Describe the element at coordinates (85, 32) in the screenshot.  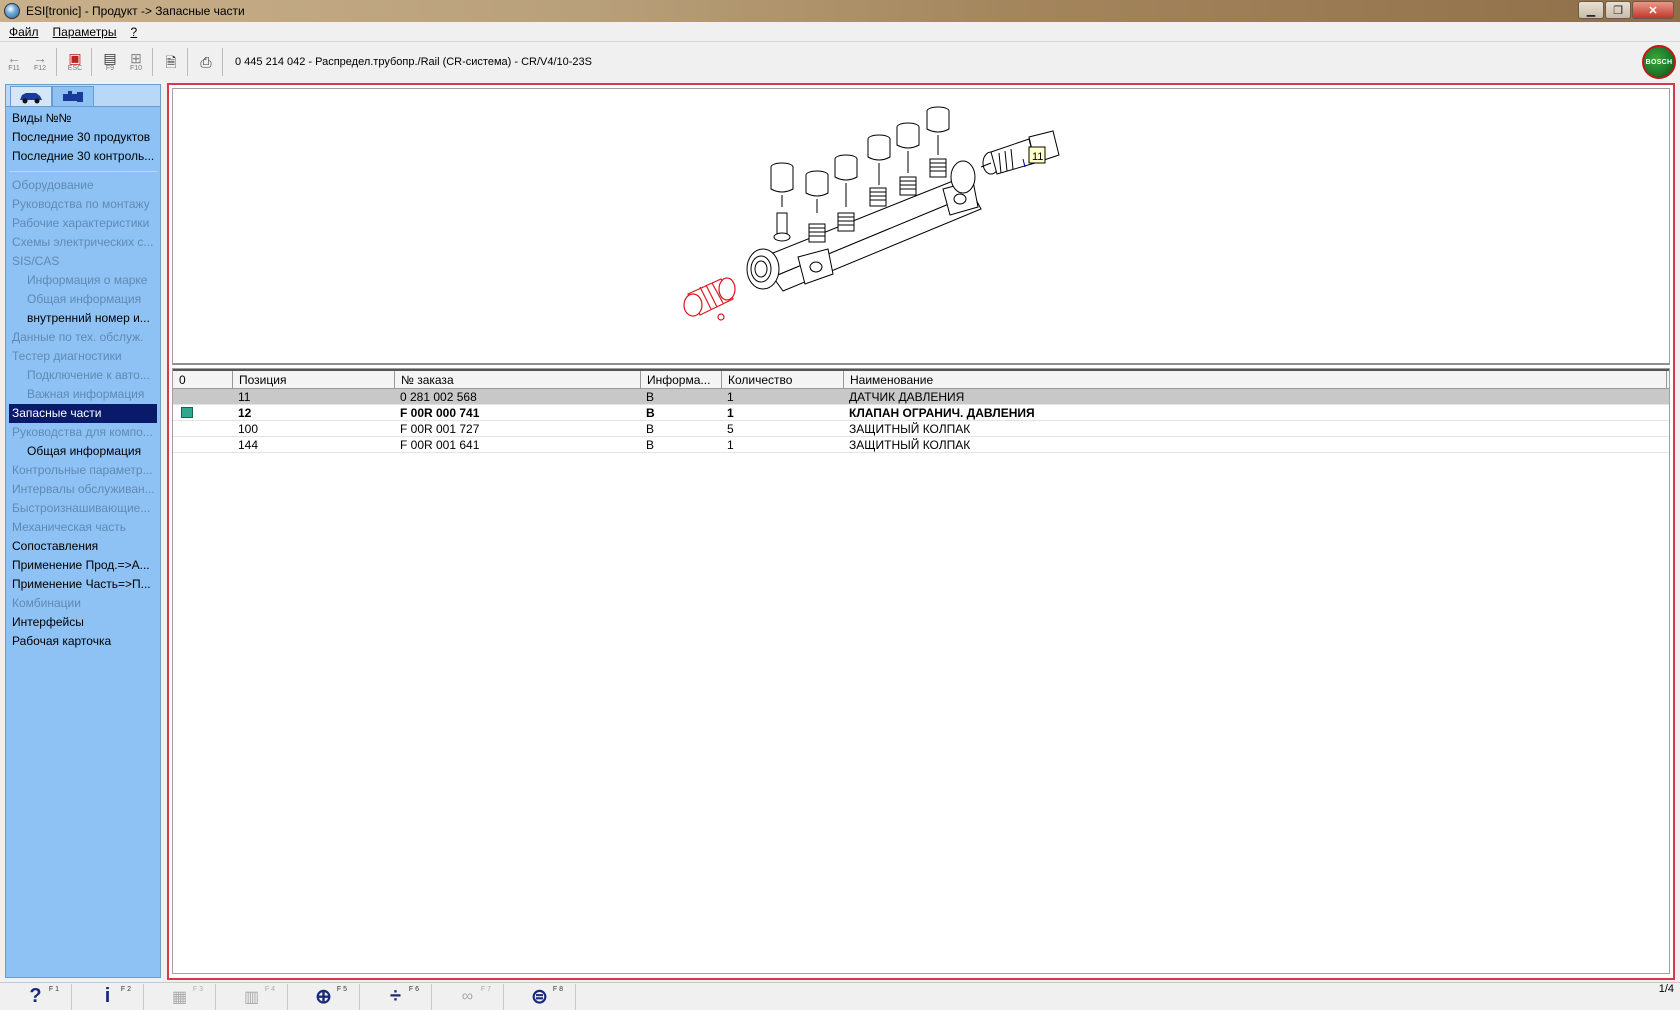
I see `menu-parameters: Параметры` at that location.